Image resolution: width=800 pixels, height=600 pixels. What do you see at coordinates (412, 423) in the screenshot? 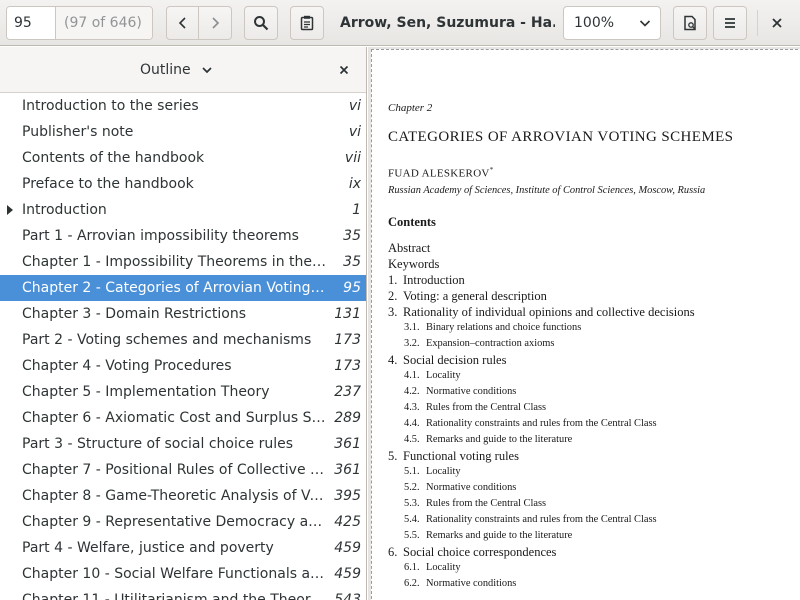
I see `toc-entry-number: 4.4.` at bounding box center [412, 423].